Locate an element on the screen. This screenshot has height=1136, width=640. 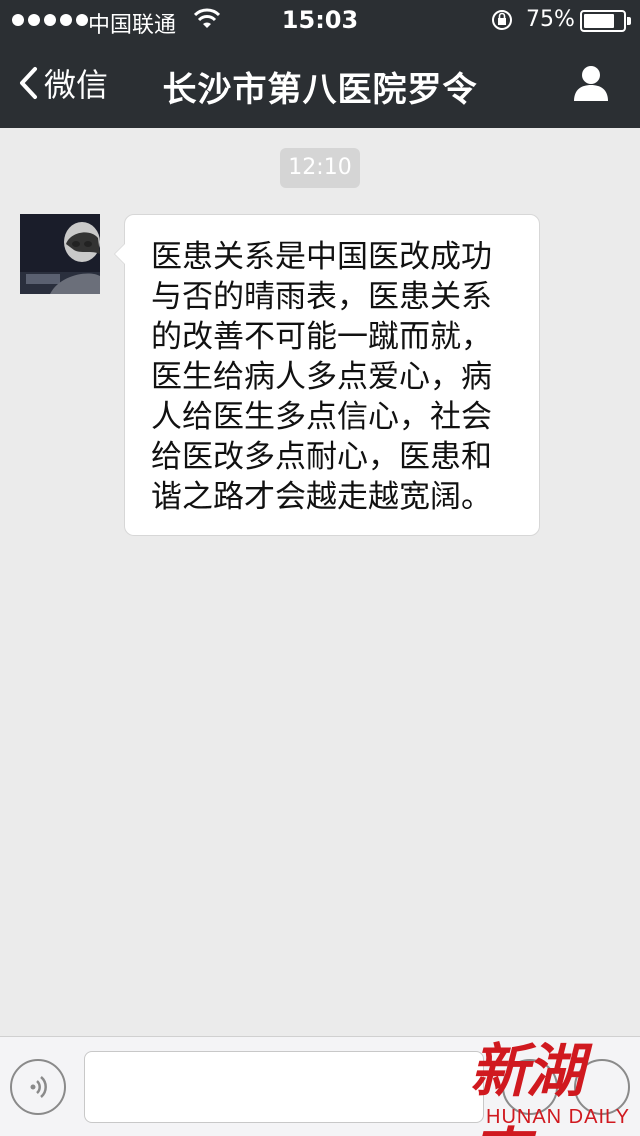
avatar is located at coordinates (60, 254).